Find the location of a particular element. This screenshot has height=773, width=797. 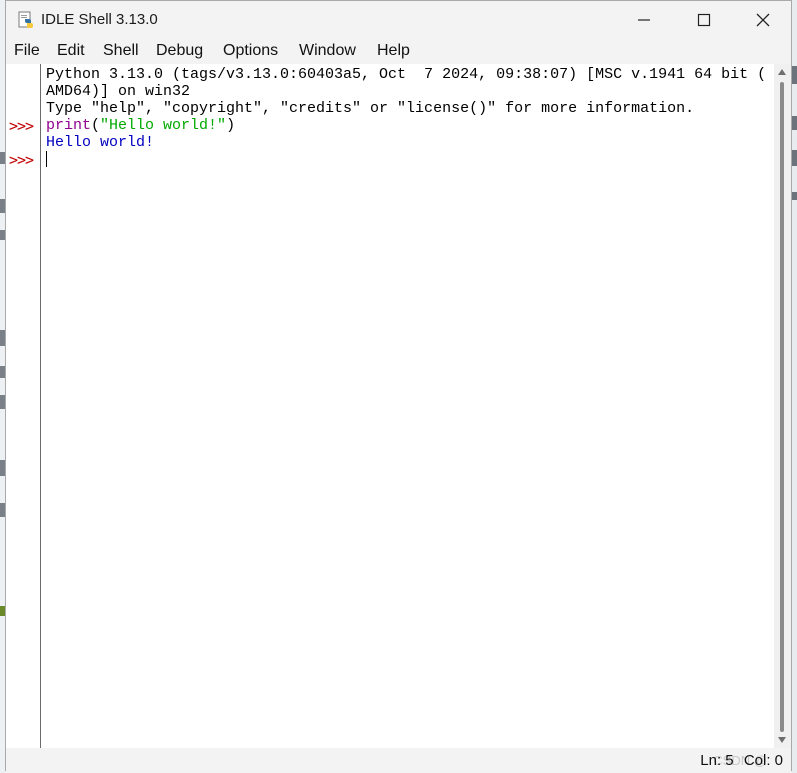

scrollbar-thumb is located at coordinates (782, 407).